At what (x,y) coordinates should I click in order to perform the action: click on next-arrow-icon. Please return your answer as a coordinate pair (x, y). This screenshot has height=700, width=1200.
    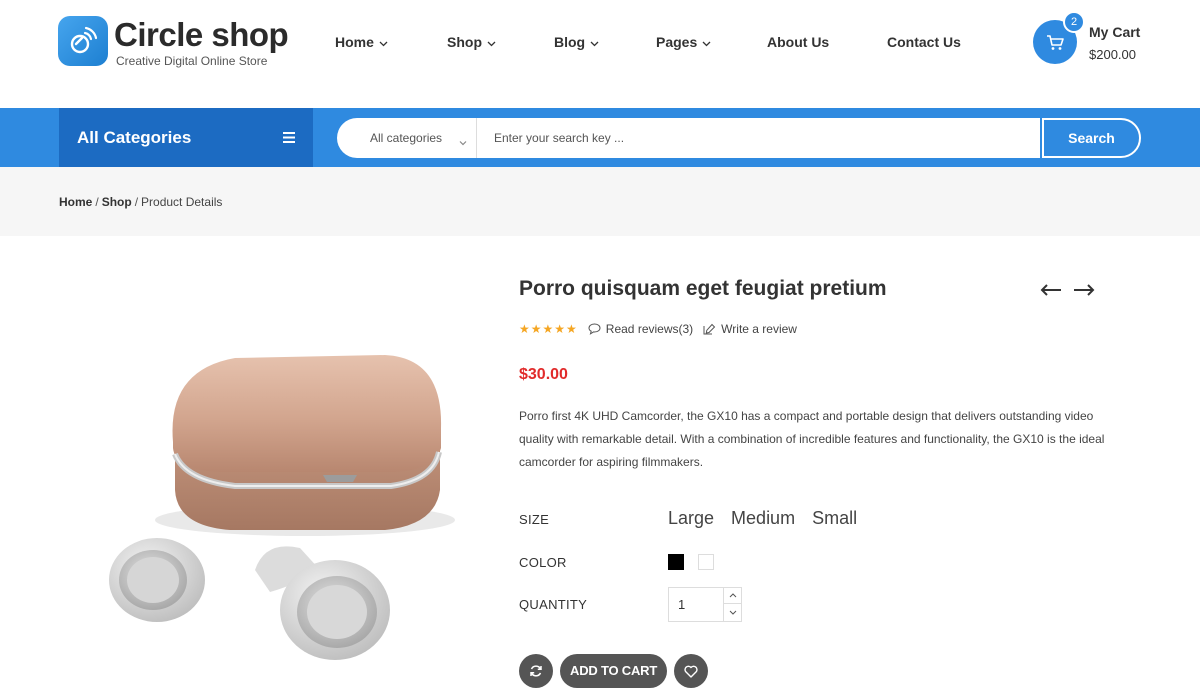
    Looking at the image, I should click on (1084, 290).